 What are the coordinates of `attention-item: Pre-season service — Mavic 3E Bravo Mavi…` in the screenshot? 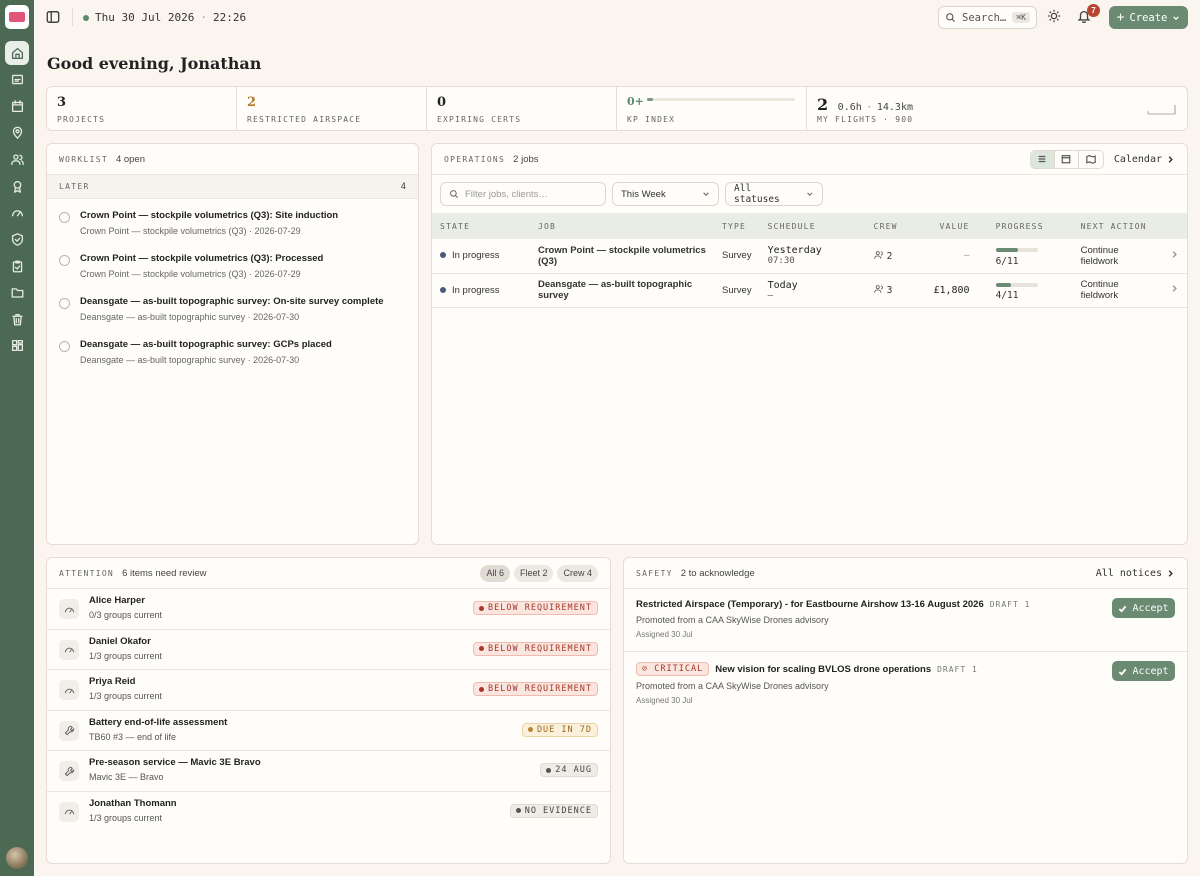 It's located at (328, 771).